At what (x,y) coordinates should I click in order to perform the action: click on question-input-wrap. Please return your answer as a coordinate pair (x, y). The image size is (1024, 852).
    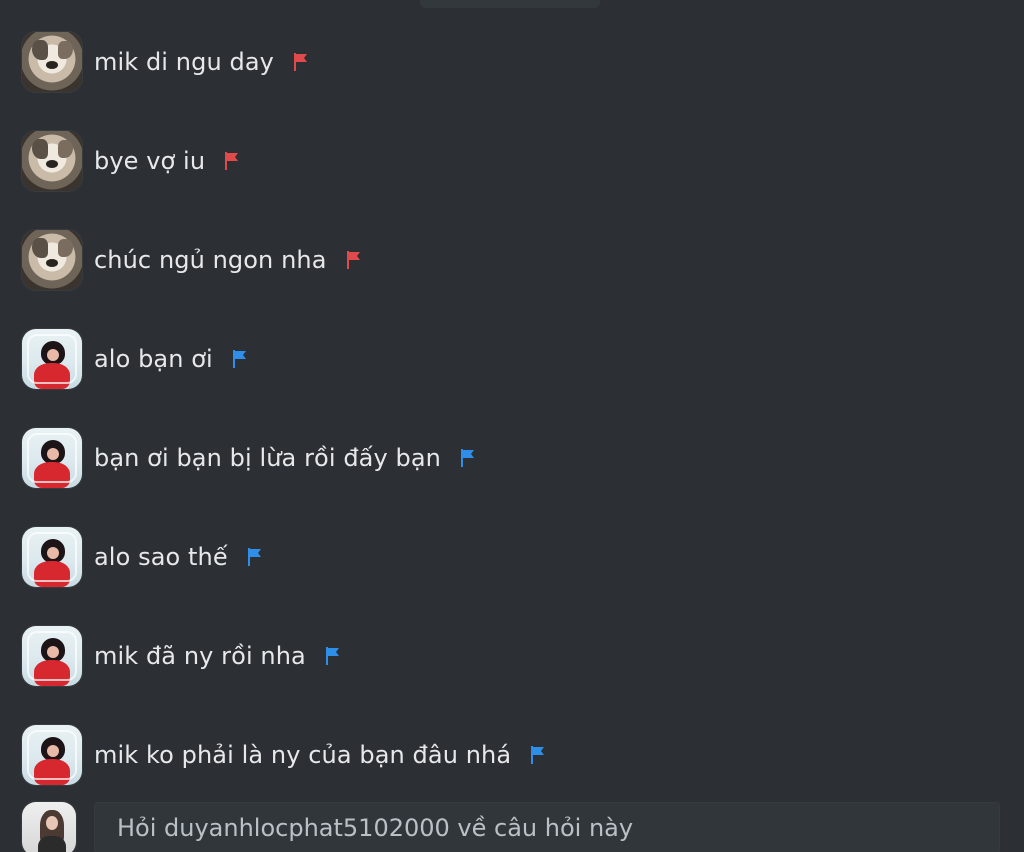
    Looking at the image, I should click on (547, 827).